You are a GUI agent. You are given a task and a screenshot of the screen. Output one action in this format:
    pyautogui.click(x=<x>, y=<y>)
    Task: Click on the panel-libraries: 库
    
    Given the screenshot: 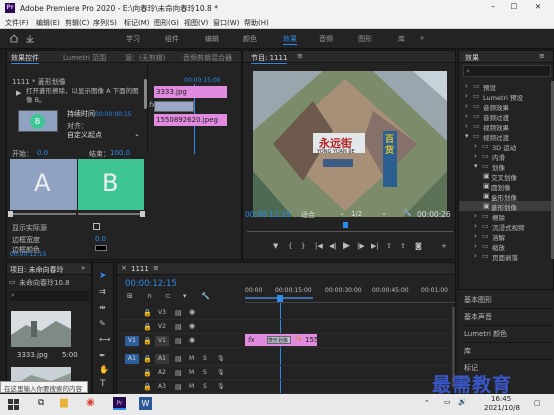 What is the action you would take?
    pyautogui.click(x=508, y=353)
    